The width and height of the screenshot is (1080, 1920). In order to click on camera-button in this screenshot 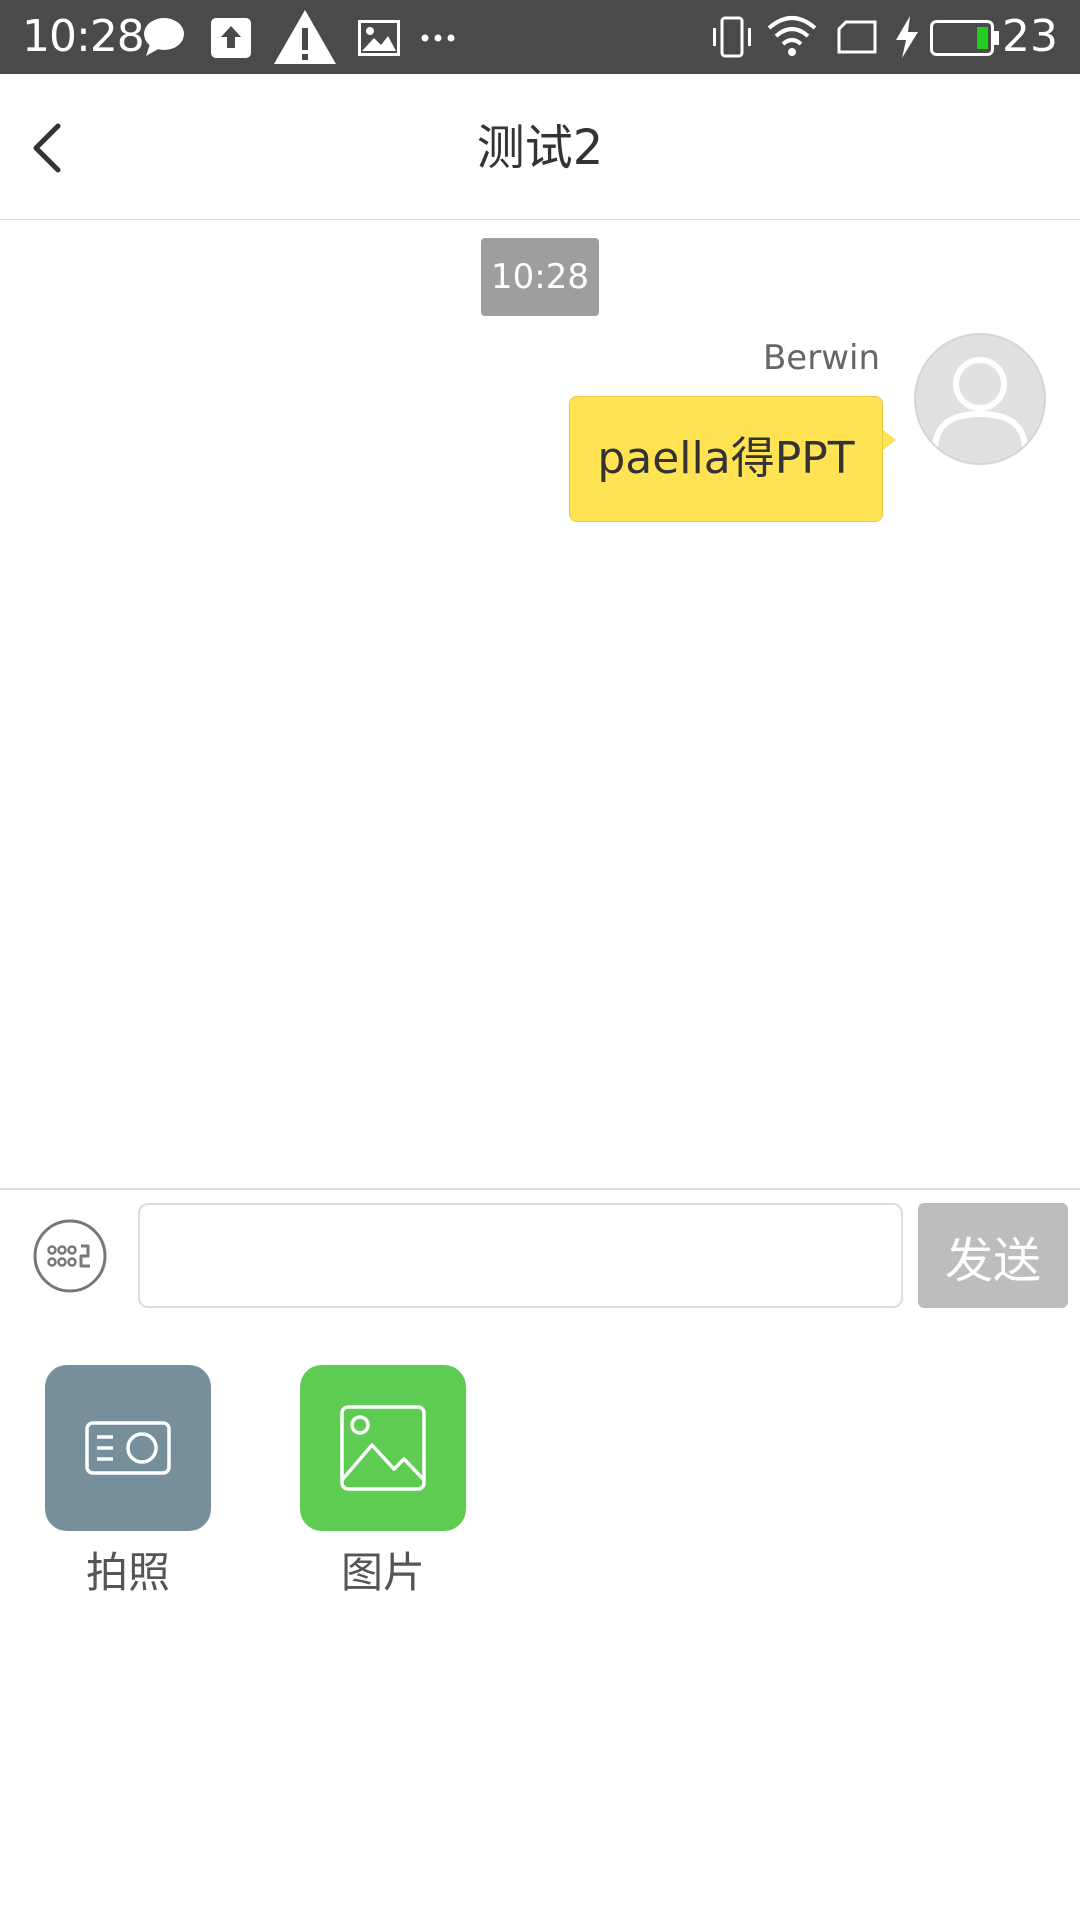, I will do `click(128, 1448)`.